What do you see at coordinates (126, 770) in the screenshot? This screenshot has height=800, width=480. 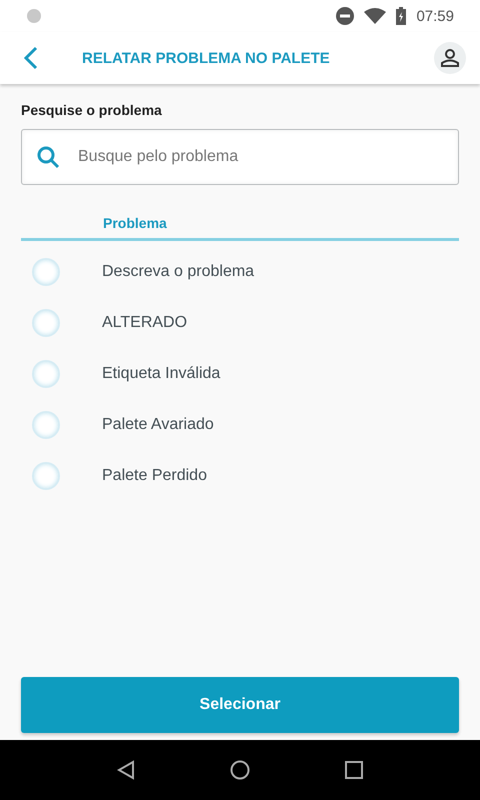 I see `back-nav-icon` at bounding box center [126, 770].